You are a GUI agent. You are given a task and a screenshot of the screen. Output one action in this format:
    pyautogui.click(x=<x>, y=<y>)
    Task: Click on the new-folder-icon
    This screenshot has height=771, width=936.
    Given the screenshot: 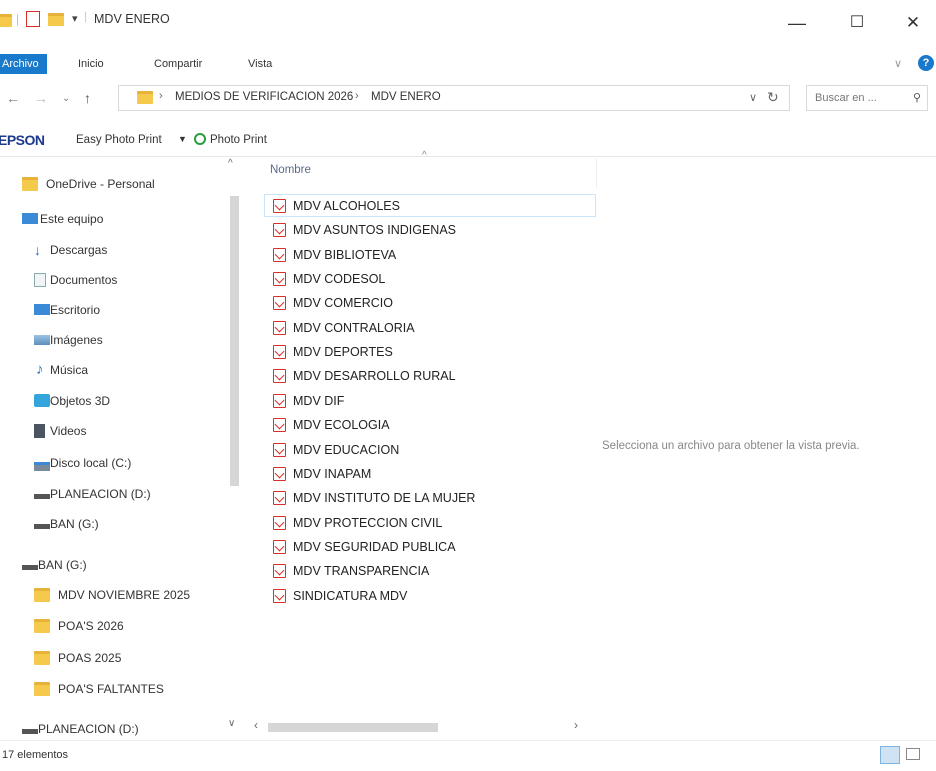 What is the action you would take?
    pyautogui.click(x=56, y=19)
    